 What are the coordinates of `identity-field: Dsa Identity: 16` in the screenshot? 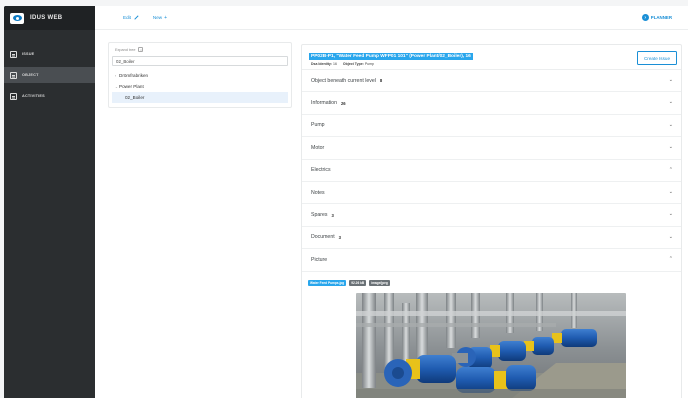 It's located at (324, 64).